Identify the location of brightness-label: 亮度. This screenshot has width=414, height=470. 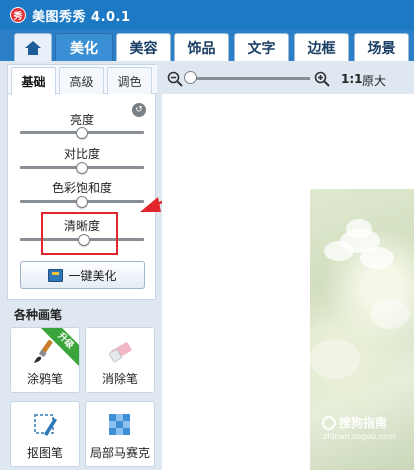
(81, 120).